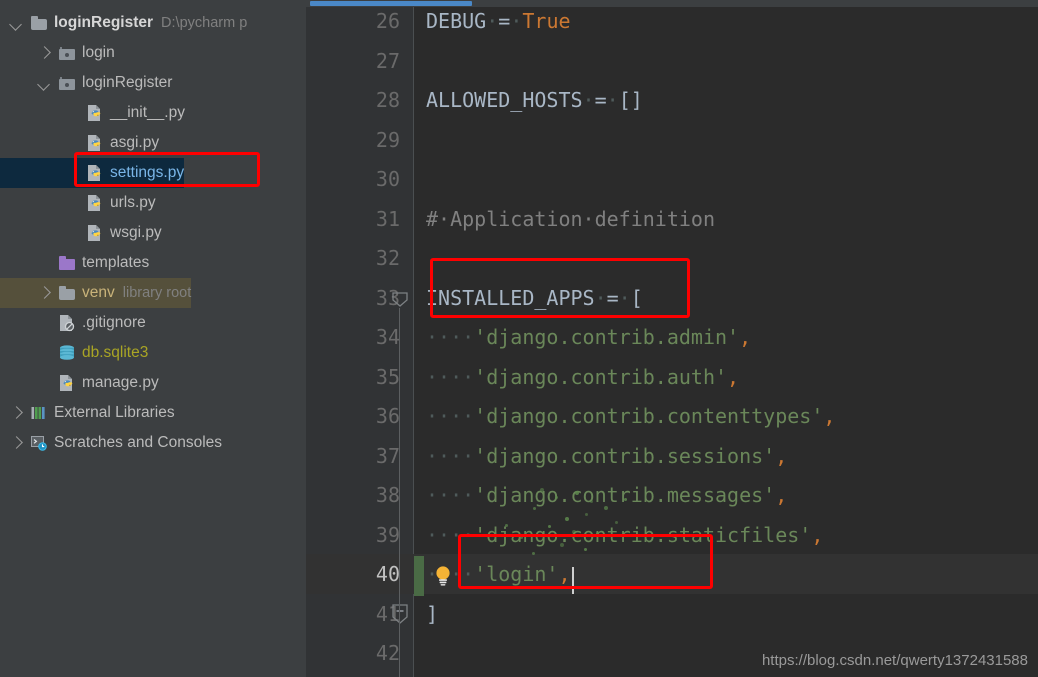  I want to click on tree-item-settings-py: settings.py, so click(92, 173).